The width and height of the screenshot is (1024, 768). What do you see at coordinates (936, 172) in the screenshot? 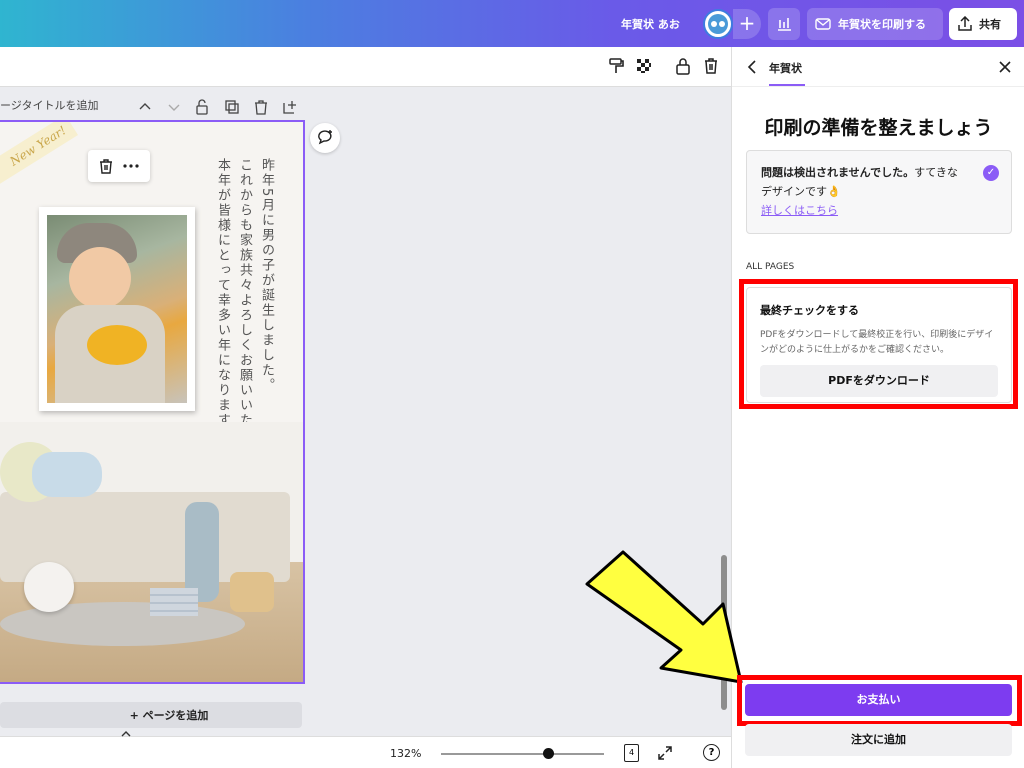
I see `notice-text-1: すてきな` at bounding box center [936, 172].